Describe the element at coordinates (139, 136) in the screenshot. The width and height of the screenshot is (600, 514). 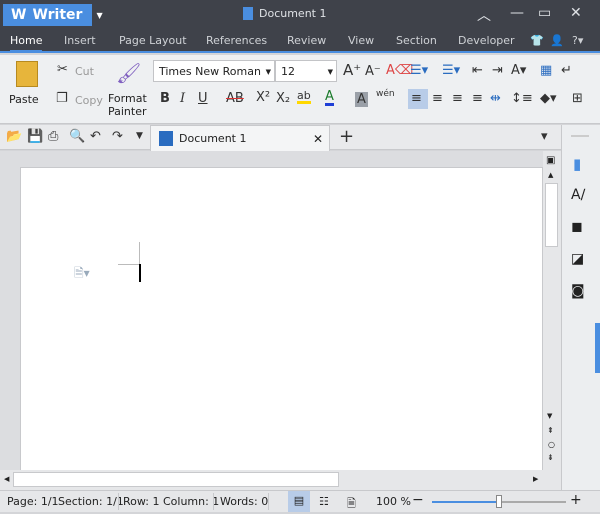
I see `customize-toolbar-icon: ▼` at that location.